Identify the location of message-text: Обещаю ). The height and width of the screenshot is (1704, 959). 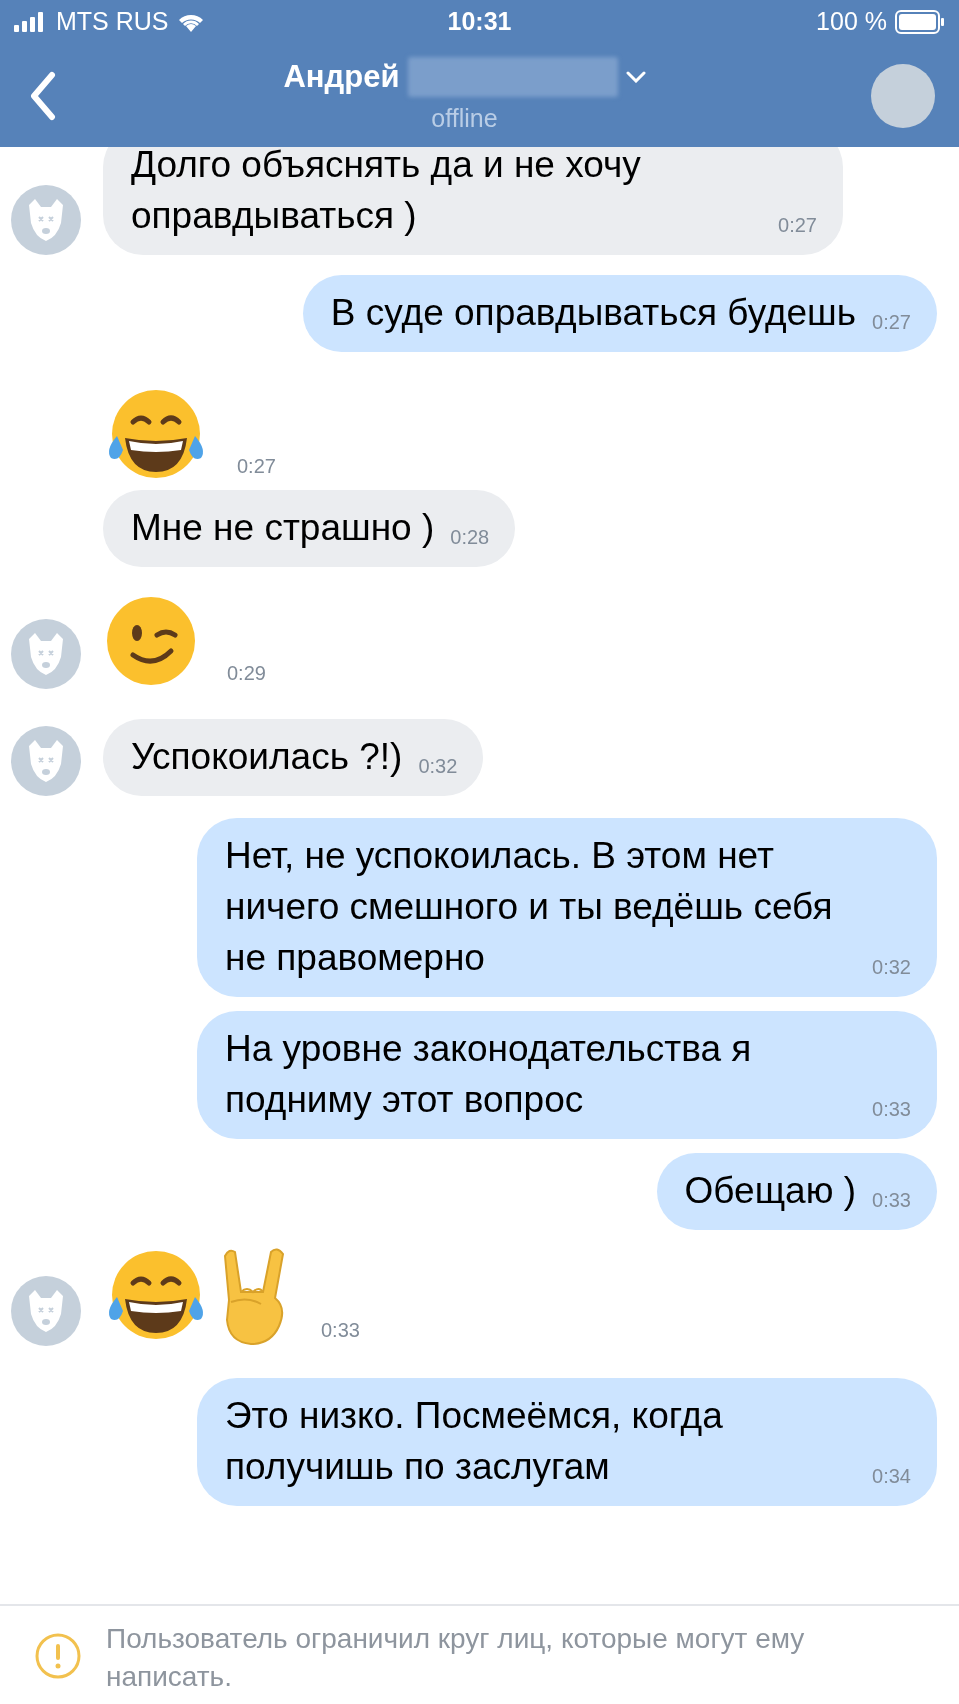
(770, 1191).